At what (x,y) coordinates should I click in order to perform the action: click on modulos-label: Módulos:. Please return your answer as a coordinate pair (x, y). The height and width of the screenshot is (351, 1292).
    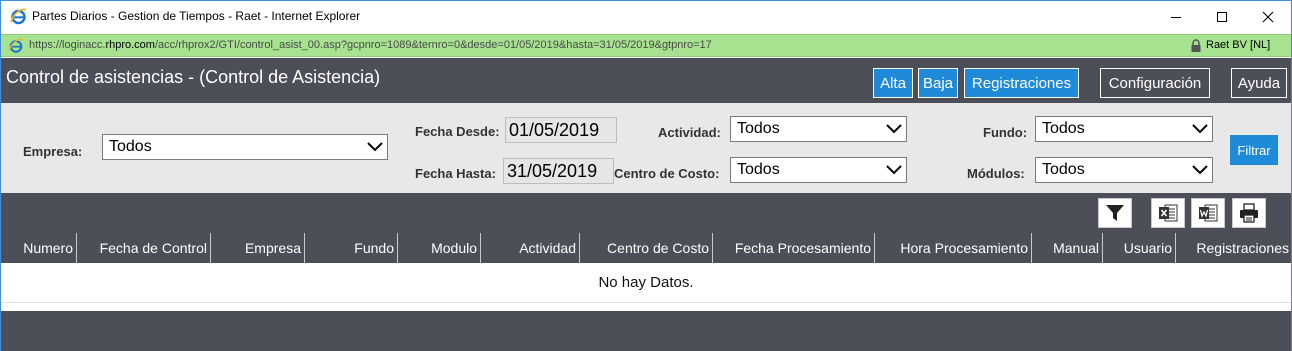
    Looking at the image, I should click on (996, 173).